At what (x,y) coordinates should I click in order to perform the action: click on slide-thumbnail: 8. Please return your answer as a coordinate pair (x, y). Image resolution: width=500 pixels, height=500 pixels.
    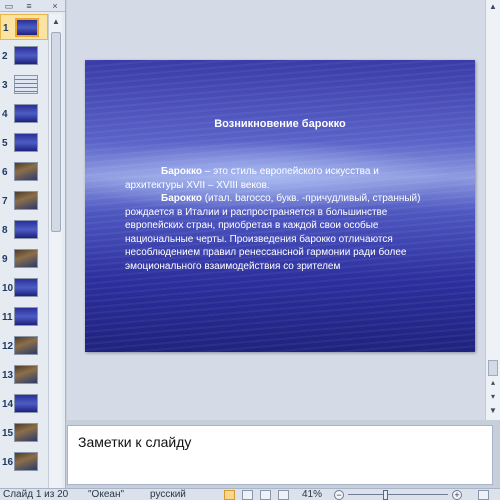
    Looking at the image, I should click on (24, 230).